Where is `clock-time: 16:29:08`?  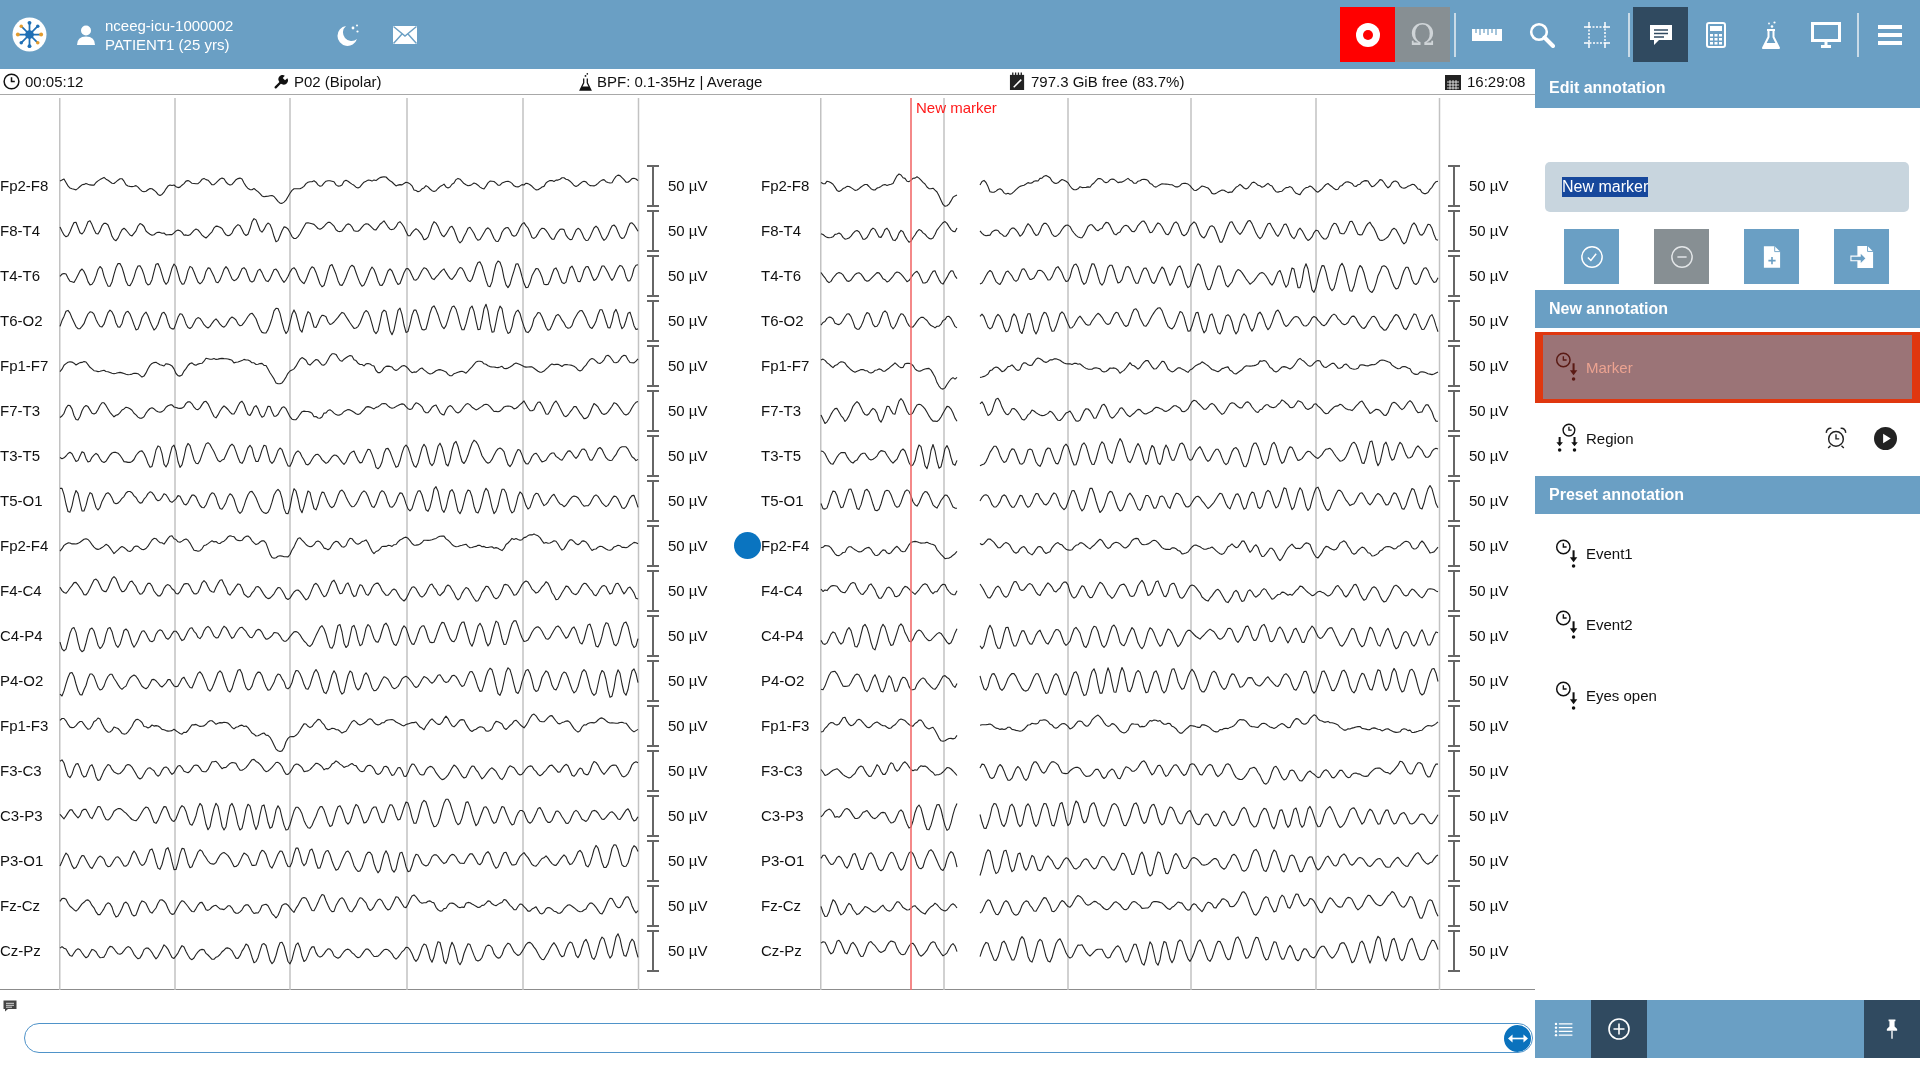
clock-time: 16:29:08 is located at coordinates (1496, 81).